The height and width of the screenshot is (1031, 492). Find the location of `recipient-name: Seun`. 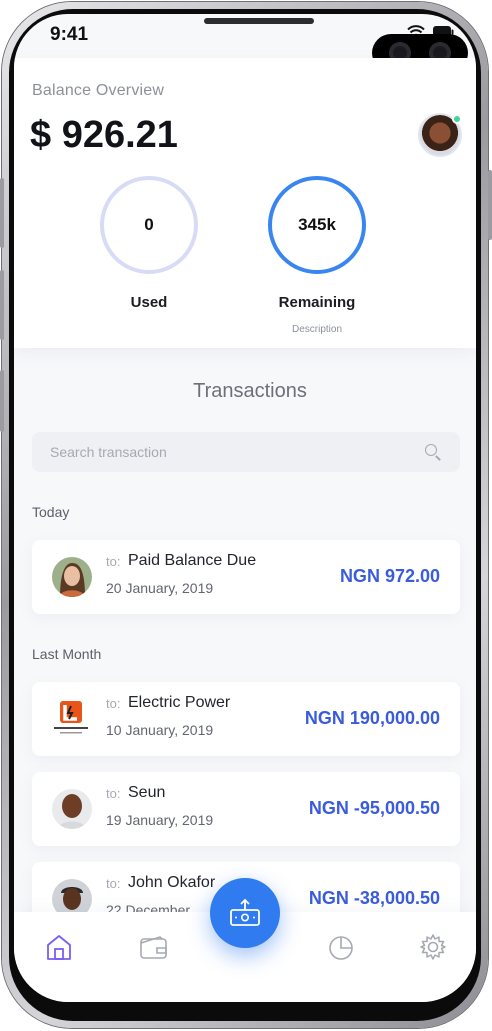

recipient-name: Seun is located at coordinates (147, 792).